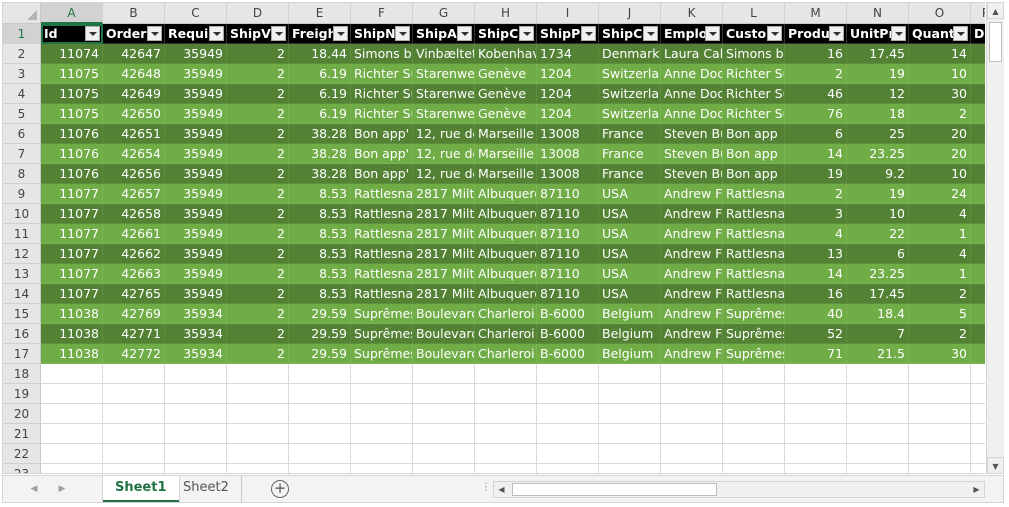  What do you see at coordinates (995, 42) in the screenshot?
I see `vertical-scroll-thumb` at bounding box center [995, 42].